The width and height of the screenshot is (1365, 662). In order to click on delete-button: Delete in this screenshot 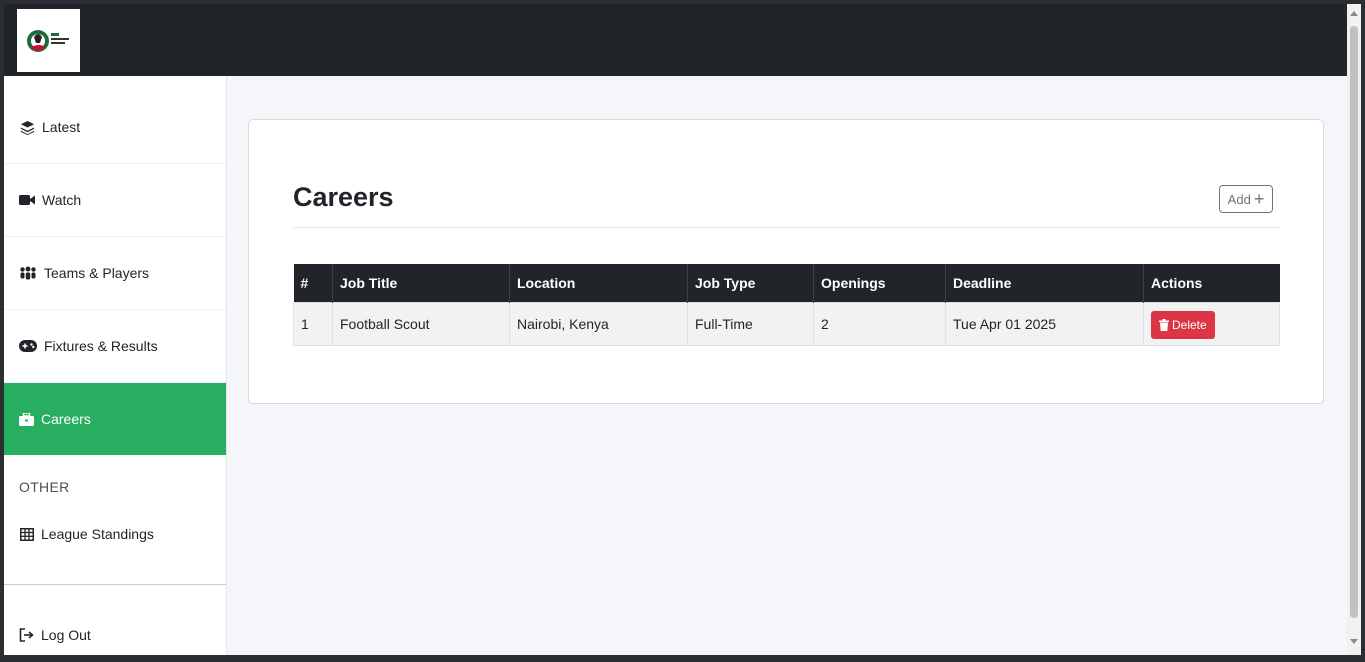, I will do `click(1183, 324)`.